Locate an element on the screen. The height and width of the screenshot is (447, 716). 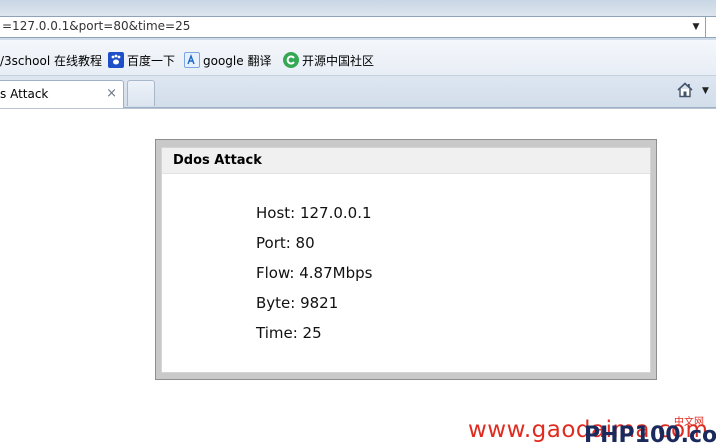
favorite-w3school: /3school 在线教程 is located at coordinates (51, 60).